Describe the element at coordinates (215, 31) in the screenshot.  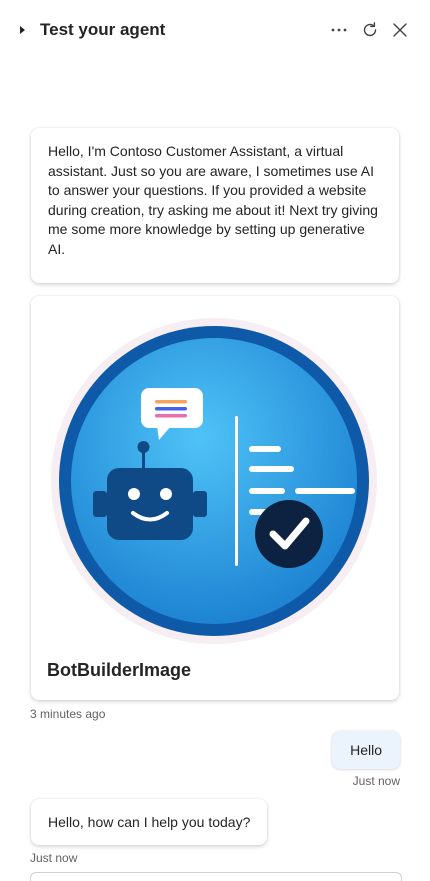
I see `chat-header: Test your agent` at that location.